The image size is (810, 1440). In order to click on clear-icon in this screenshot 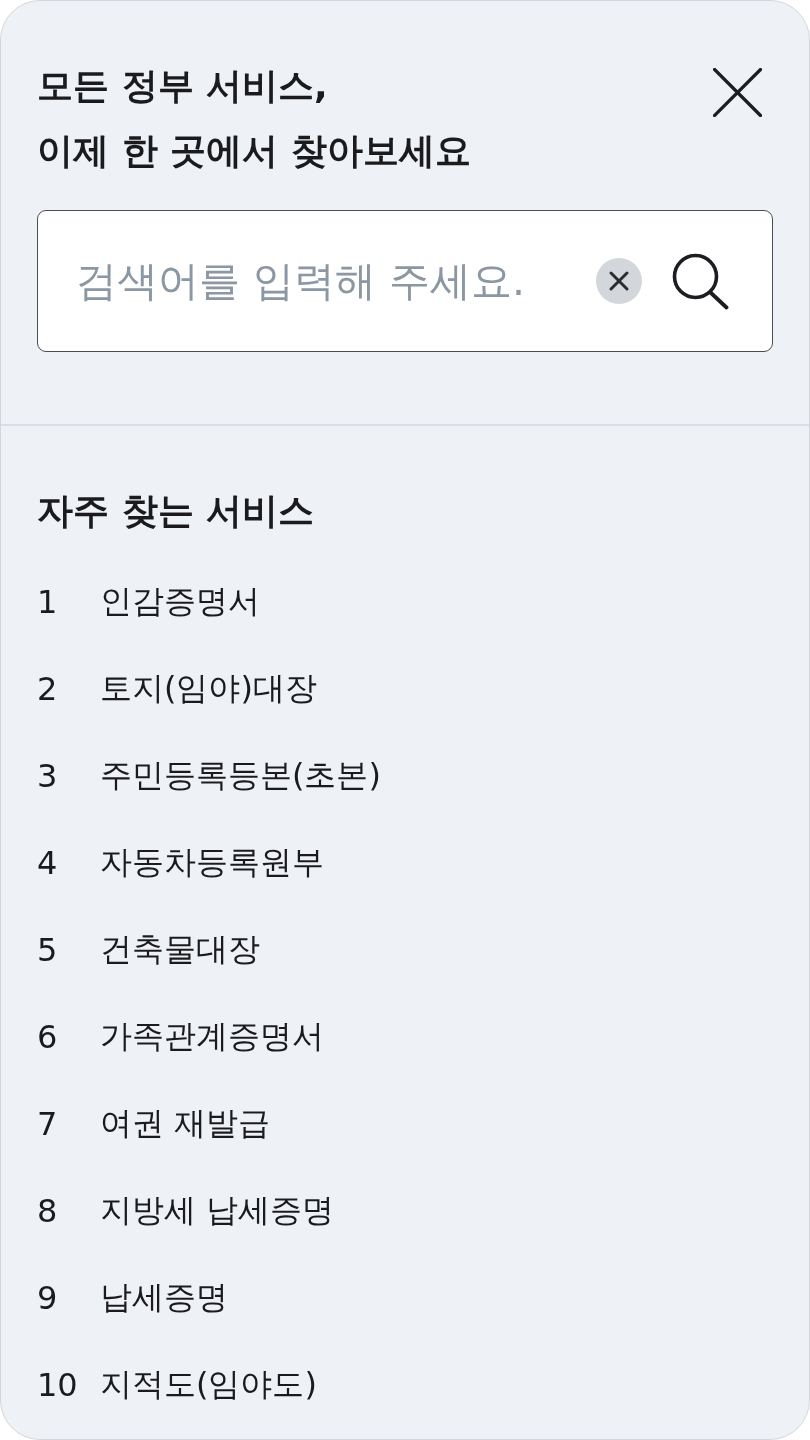, I will do `click(619, 281)`.